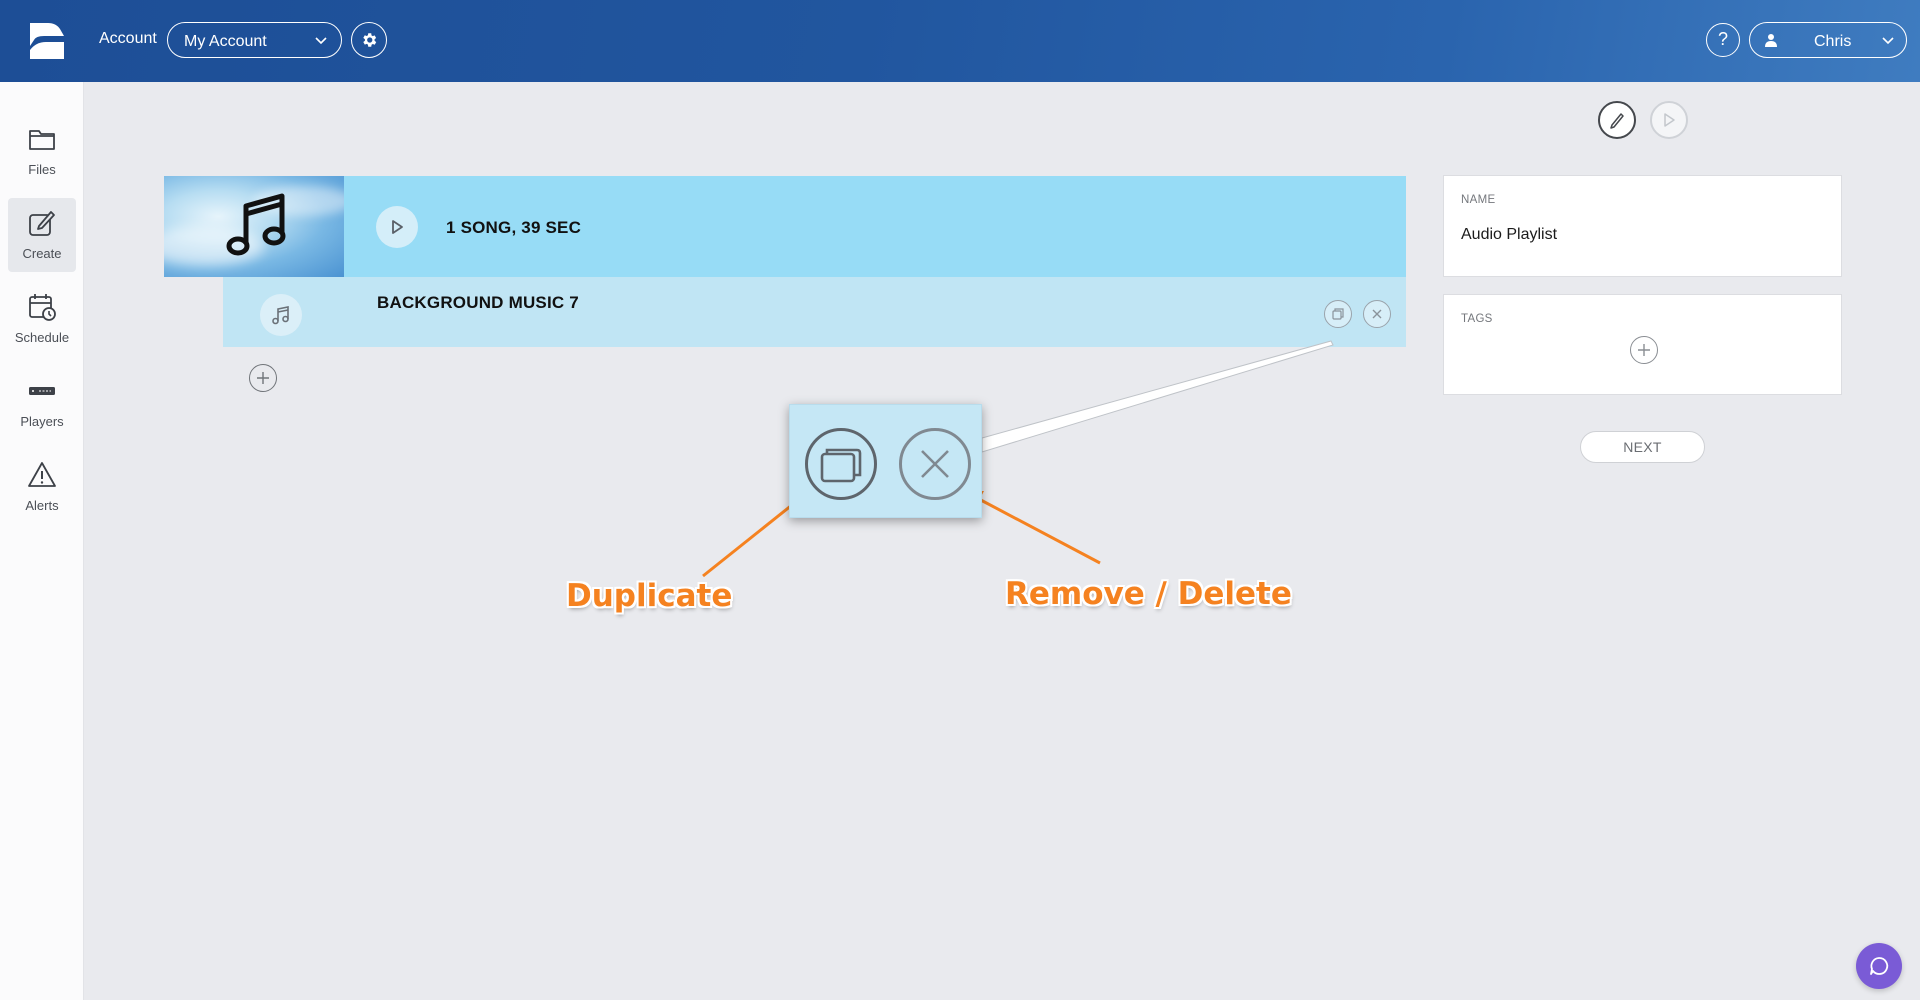 This screenshot has height=1000, width=1920. Describe the element at coordinates (42, 474) in the screenshot. I see `warning-icon` at that location.